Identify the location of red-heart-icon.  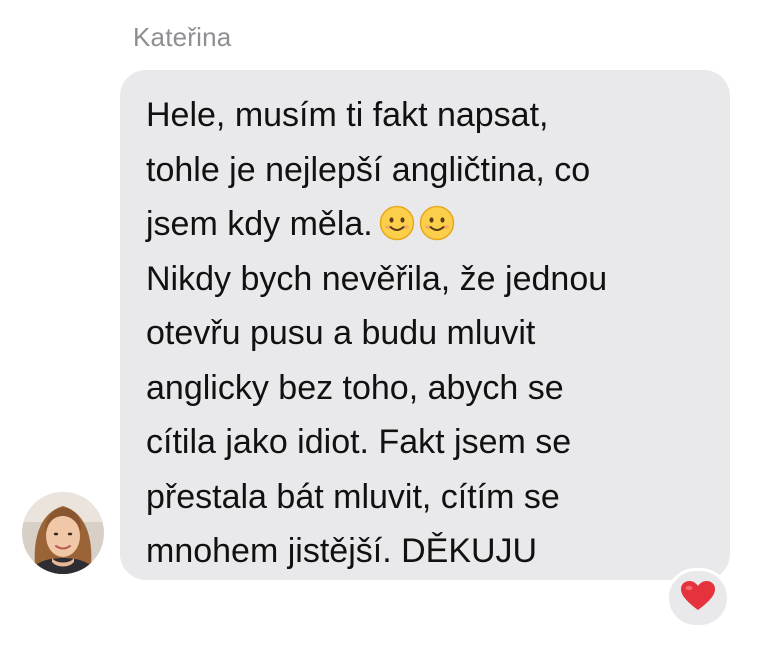
(698, 598).